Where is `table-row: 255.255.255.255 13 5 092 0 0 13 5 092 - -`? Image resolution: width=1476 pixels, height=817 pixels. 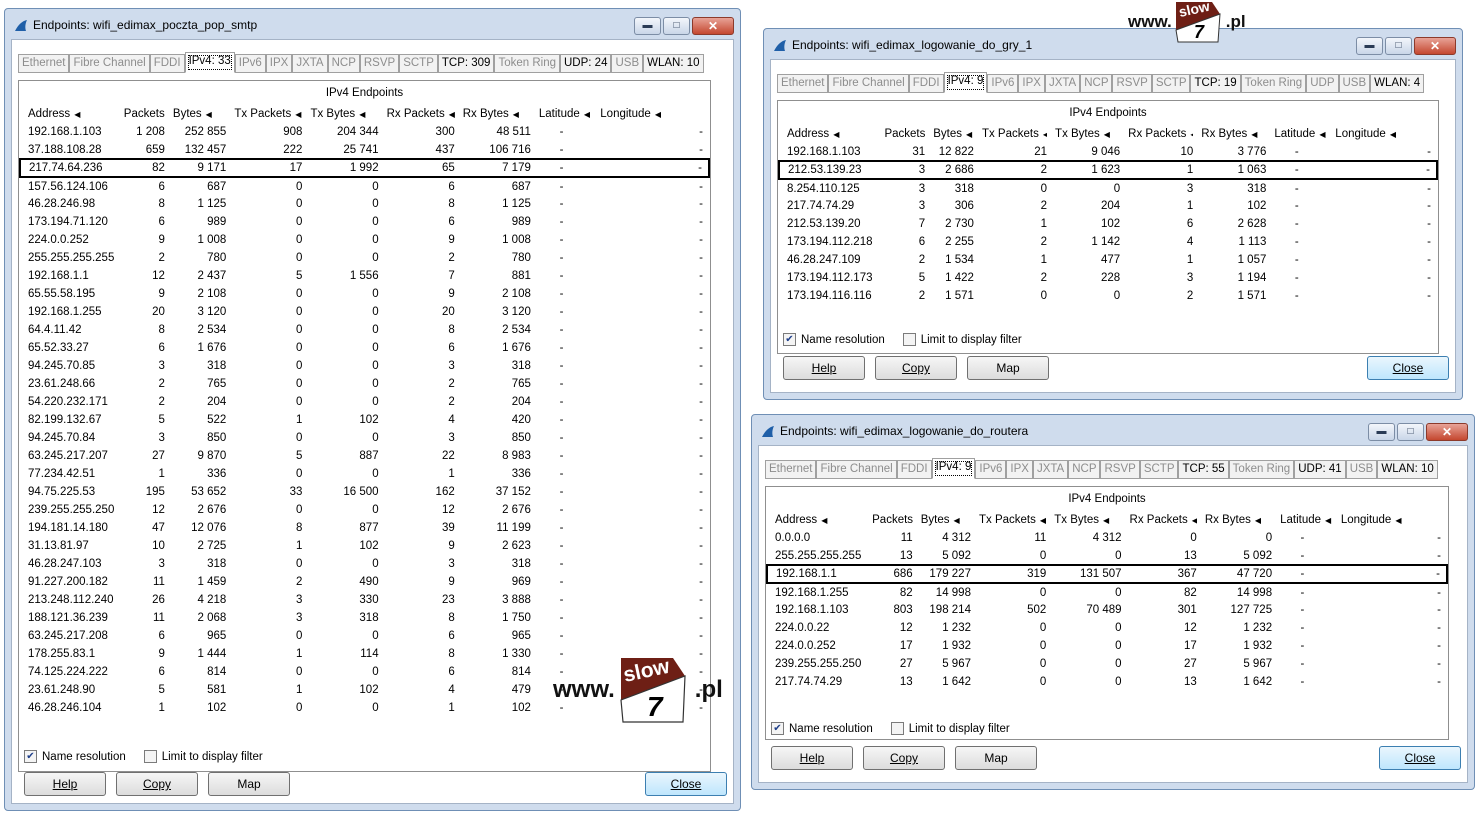 table-row: 255.255.255.255 13 5 092 0 0 13 5 092 - - is located at coordinates (1107, 556).